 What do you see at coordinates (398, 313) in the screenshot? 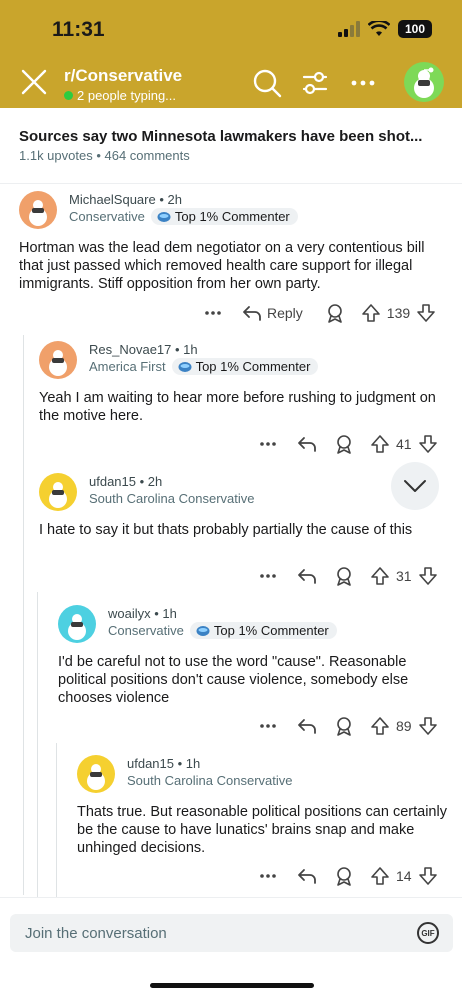
I see `vote-count: 139` at bounding box center [398, 313].